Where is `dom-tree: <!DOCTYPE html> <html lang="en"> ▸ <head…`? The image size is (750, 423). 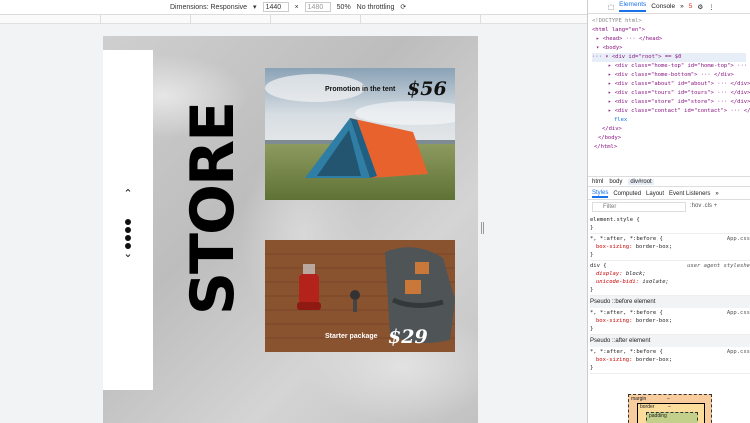
dom-tree: <!DOCTYPE html> <html lang="en"> ▸ <head… is located at coordinates (669, 84).